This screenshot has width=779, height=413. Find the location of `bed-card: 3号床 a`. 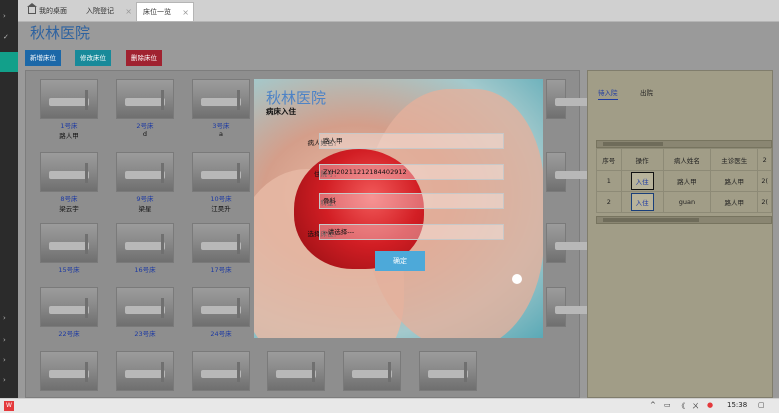

bed-card: 3号床 a is located at coordinates (221, 108).